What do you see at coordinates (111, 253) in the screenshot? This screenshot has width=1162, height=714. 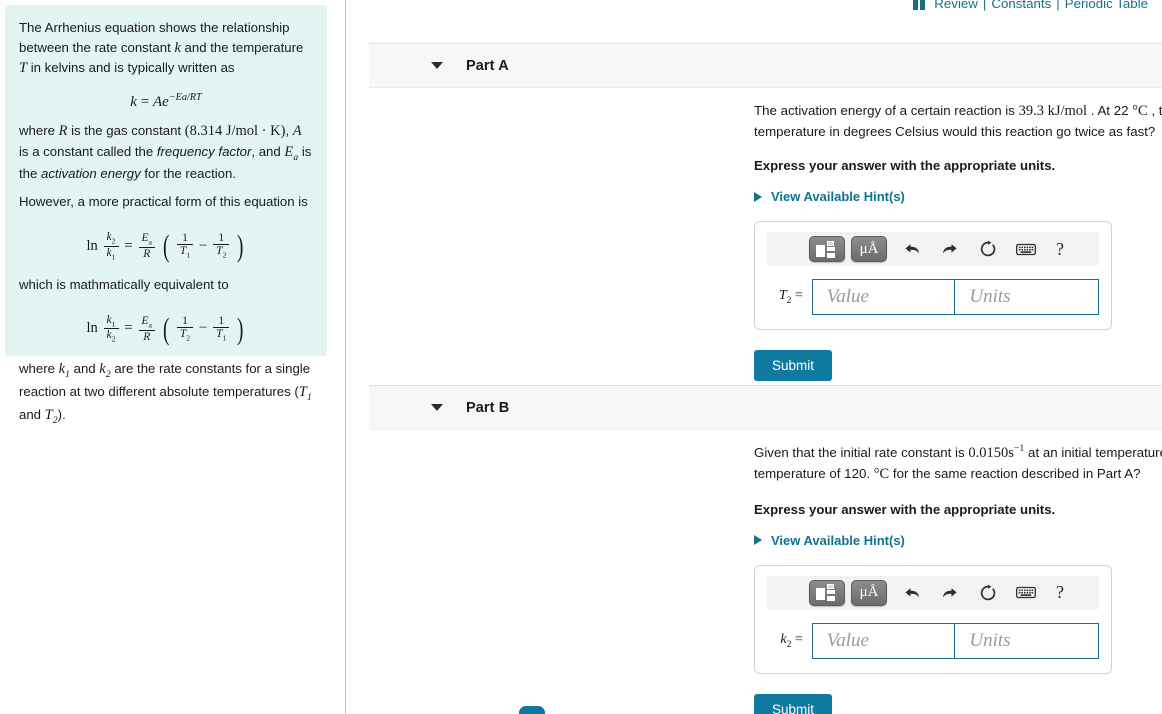 I see `eq2-k-den: k1` at bounding box center [111, 253].